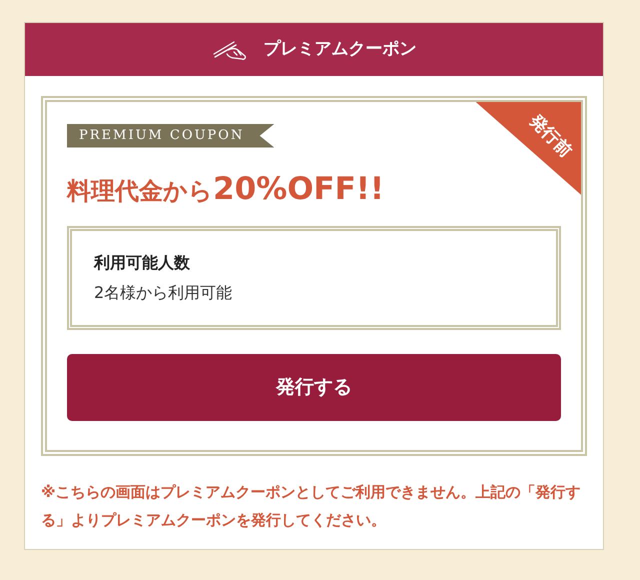  What do you see at coordinates (164, 293) in the screenshot?
I see `info-value: 2名様から利用可能` at bounding box center [164, 293].